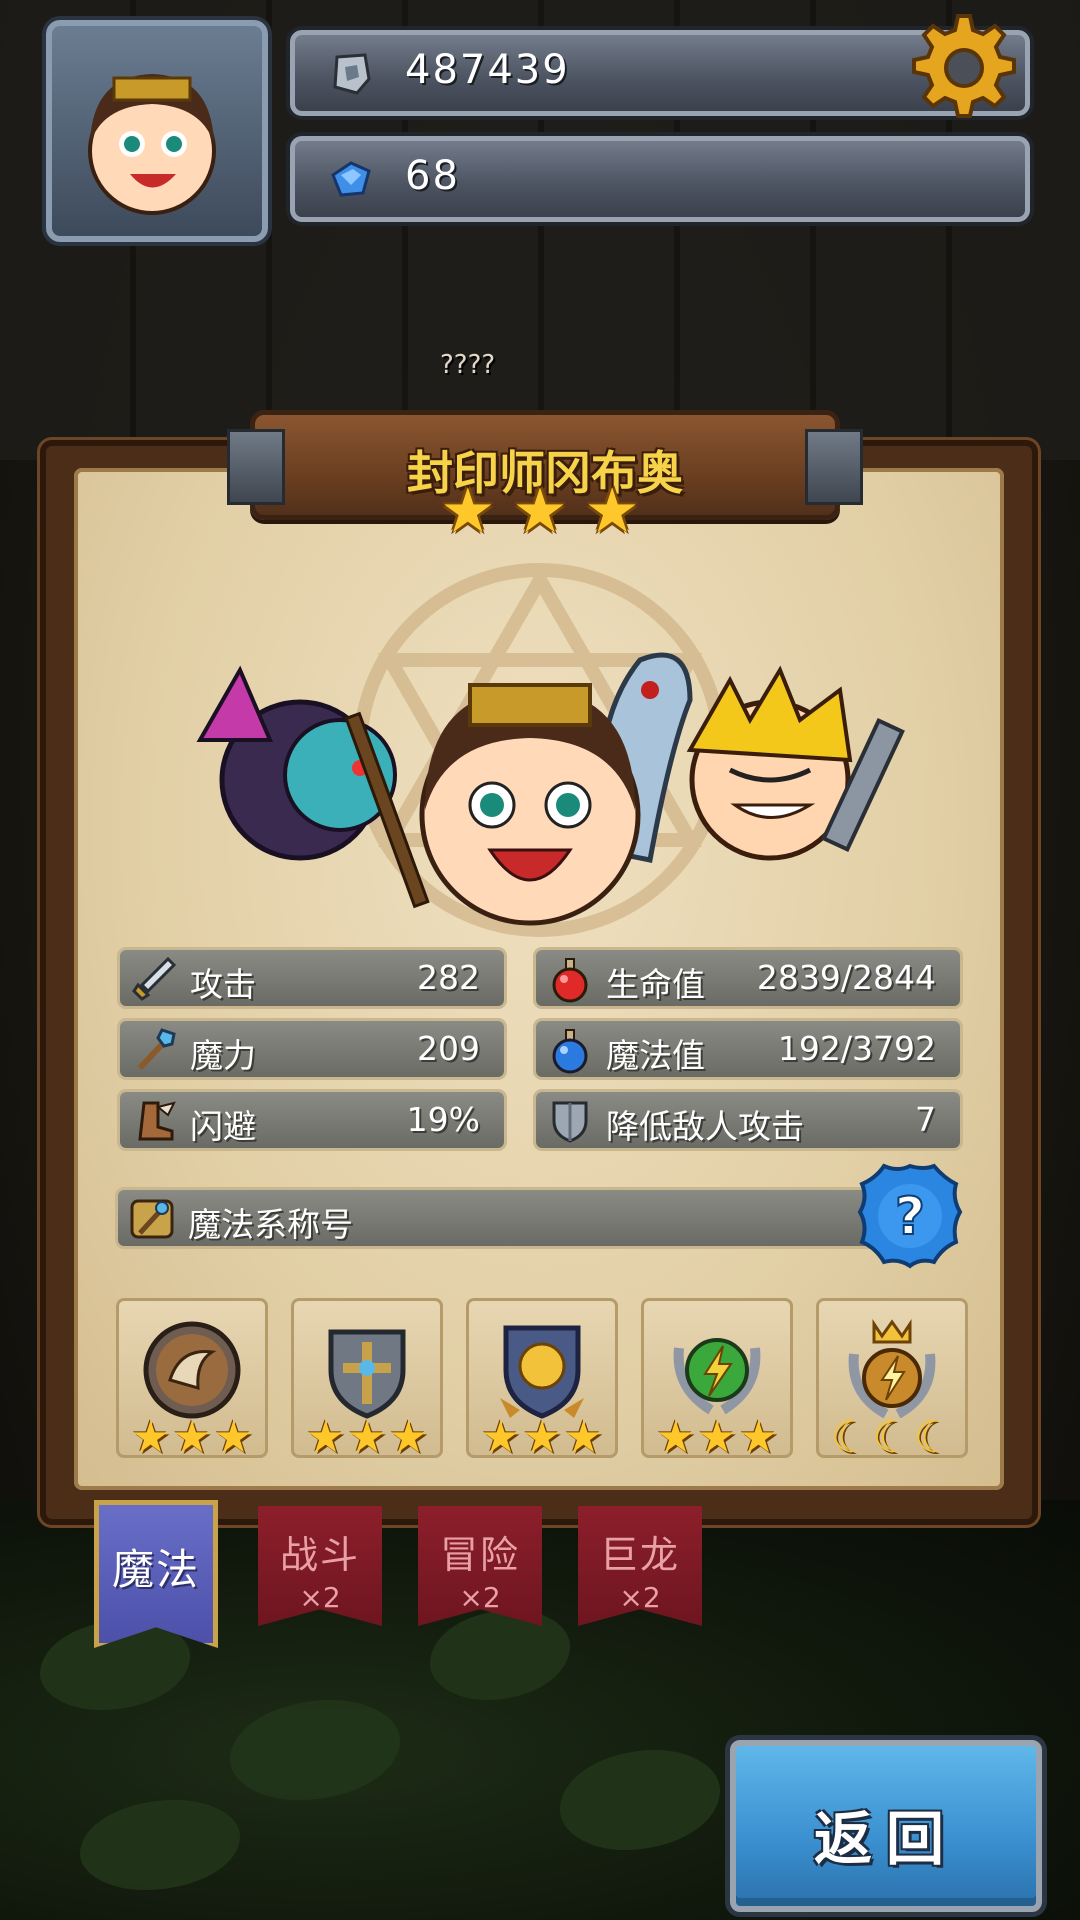 The image size is (1080, 1920). I want to click on badge-slot: ☾ ☾ ☾, so click(892, 1379).